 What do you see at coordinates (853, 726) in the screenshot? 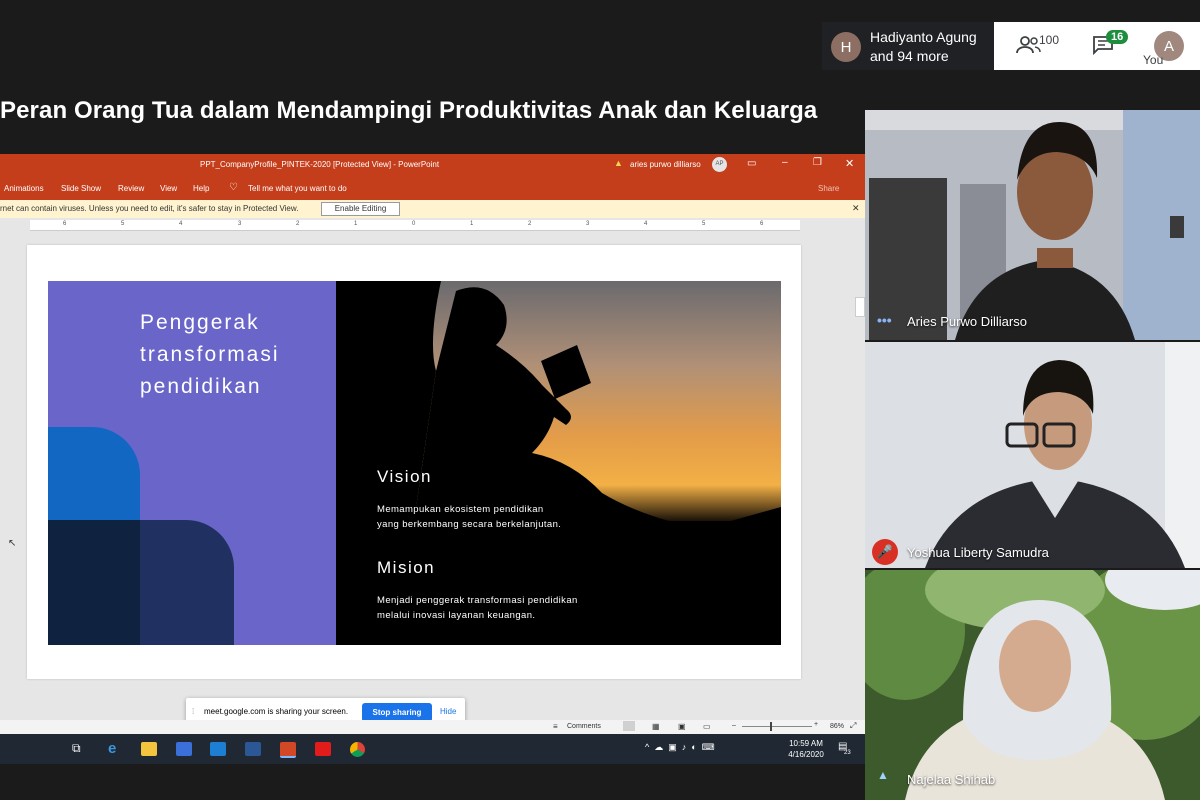
I see `fit-to-window-icon: ⤢` at bounding box center [853, 726].